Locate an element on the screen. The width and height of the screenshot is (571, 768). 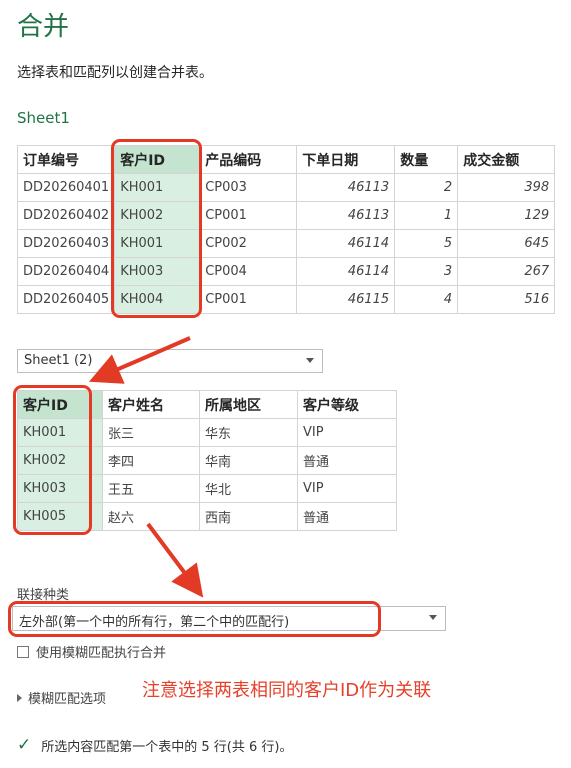
annotation-arrow-to-second-table is located at coordinates (139, 360).